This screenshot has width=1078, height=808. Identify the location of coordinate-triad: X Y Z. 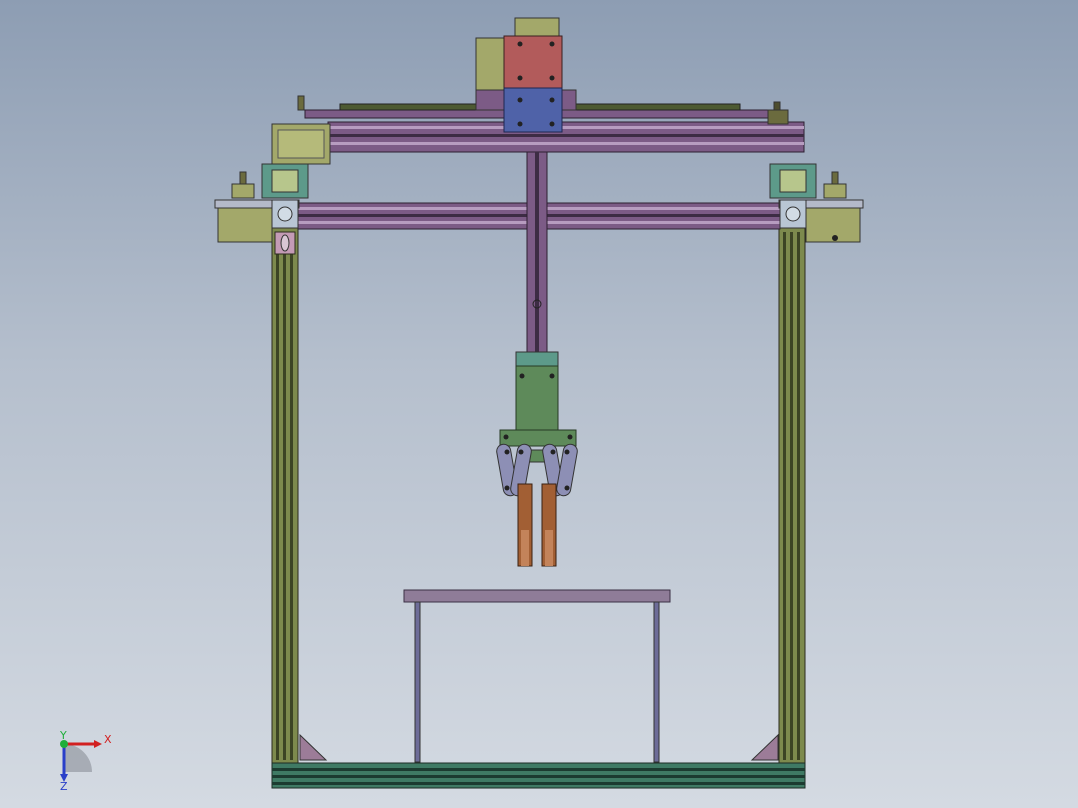
(85, 761).